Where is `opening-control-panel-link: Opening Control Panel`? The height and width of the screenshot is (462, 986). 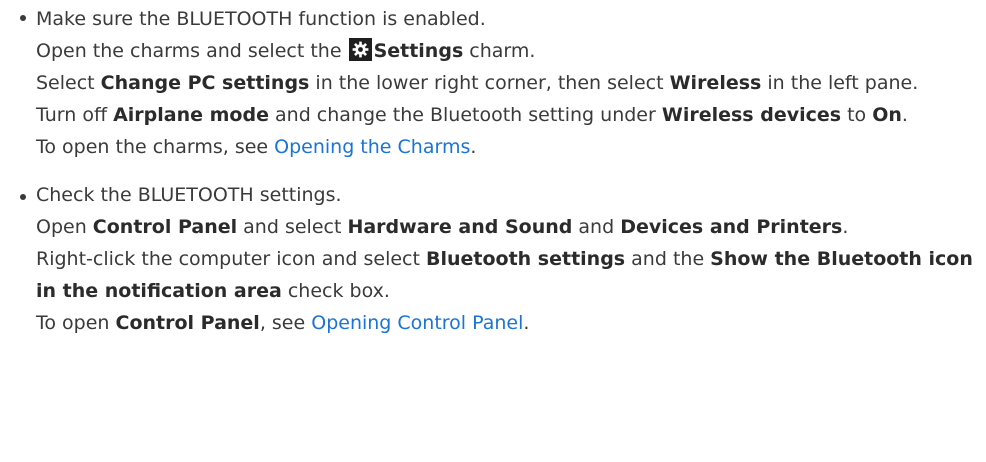 opening-control-panel-link: Opening Control Panel is located at coordinates (417, 323).